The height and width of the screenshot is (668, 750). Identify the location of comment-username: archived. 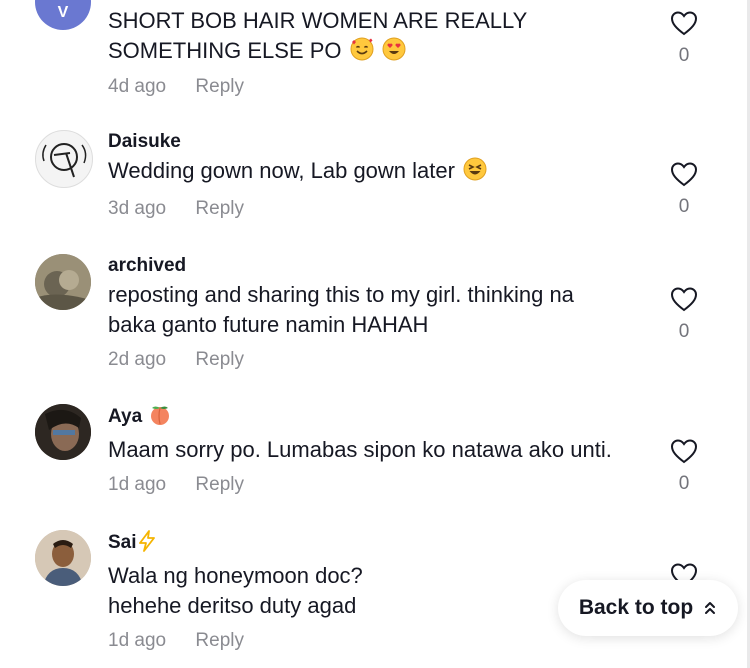
(388, 266).